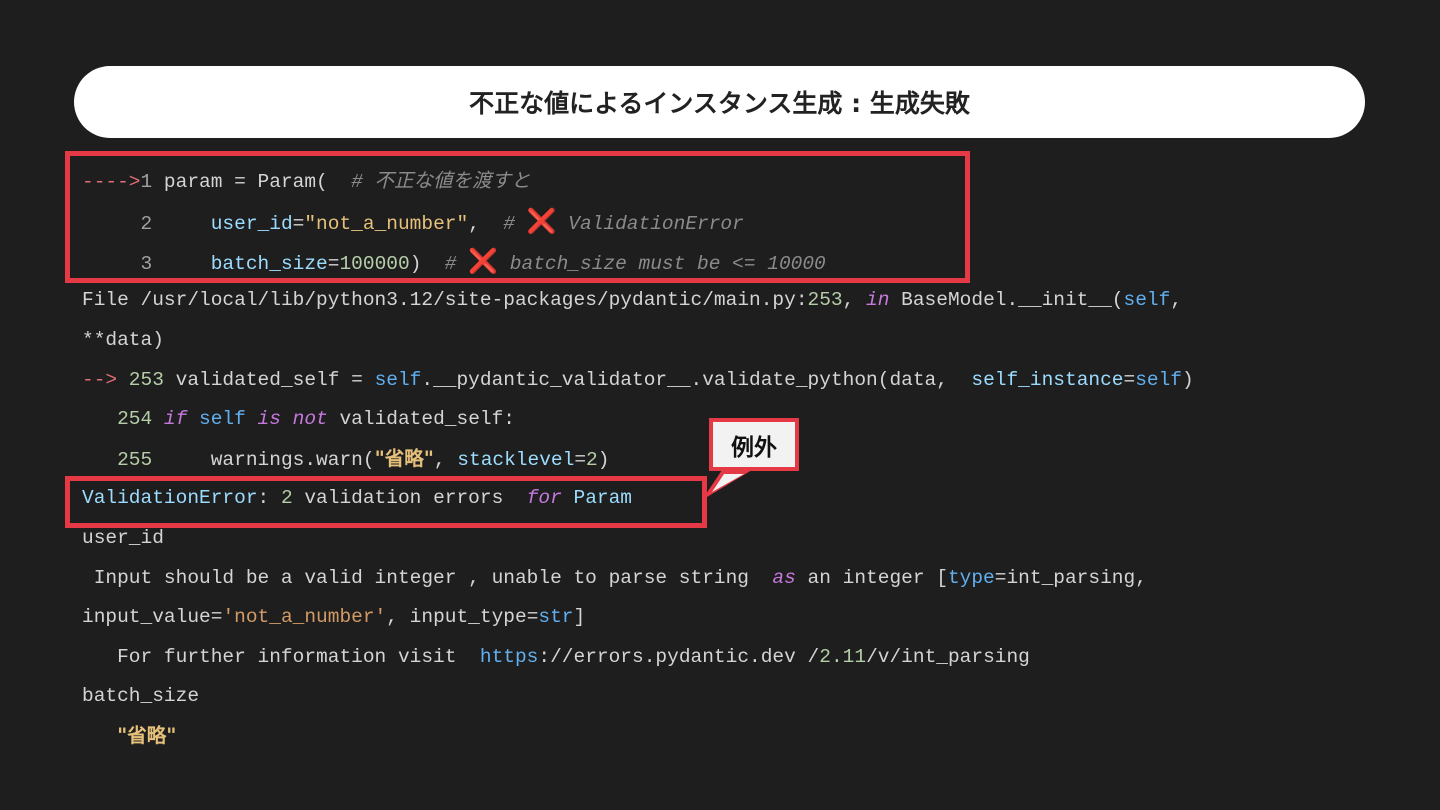 The width and height of the screenshot is (1440, 810). What do you see at coordinates (592, 460) in the screenshot?
I see `code-number: 2` at bounding box center [592, 460].